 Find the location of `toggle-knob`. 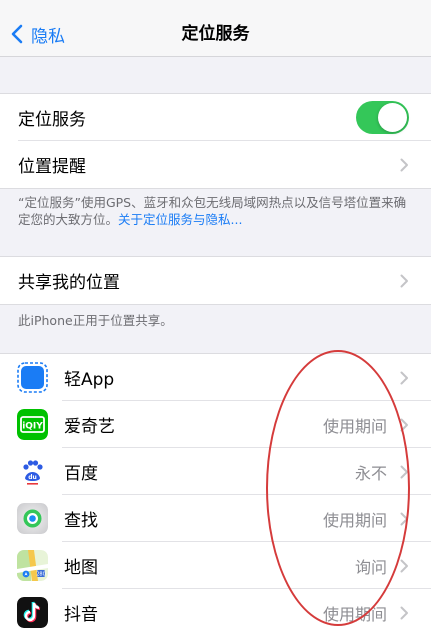

toggle-knob is located at coordinates (392, 117).